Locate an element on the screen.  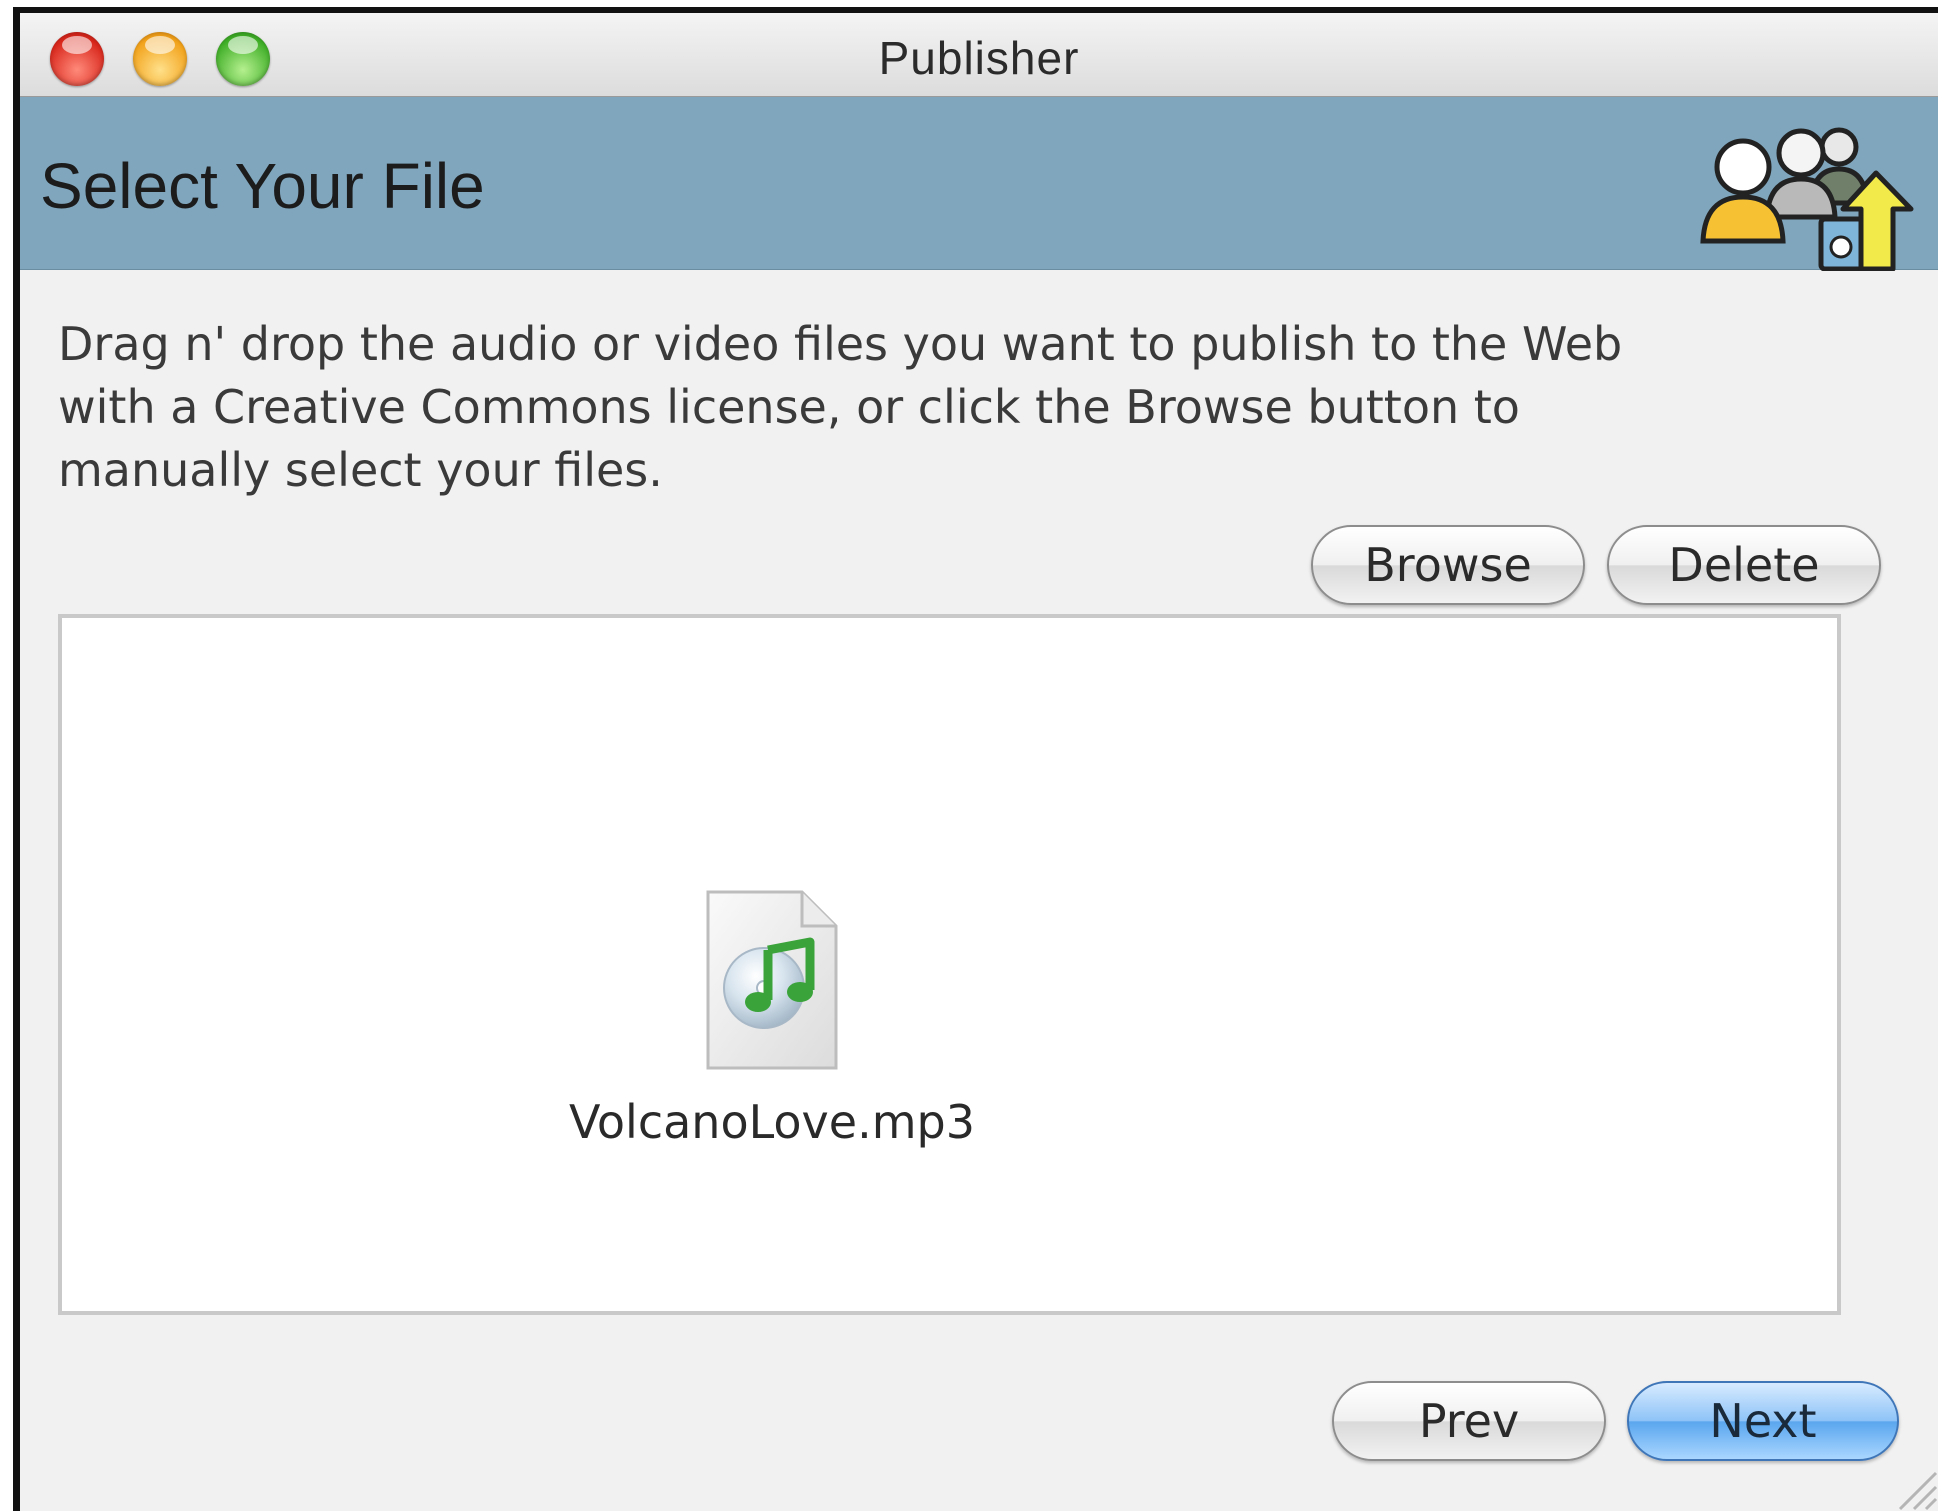
people-upload-icon is located at coordinates (1807, 199).